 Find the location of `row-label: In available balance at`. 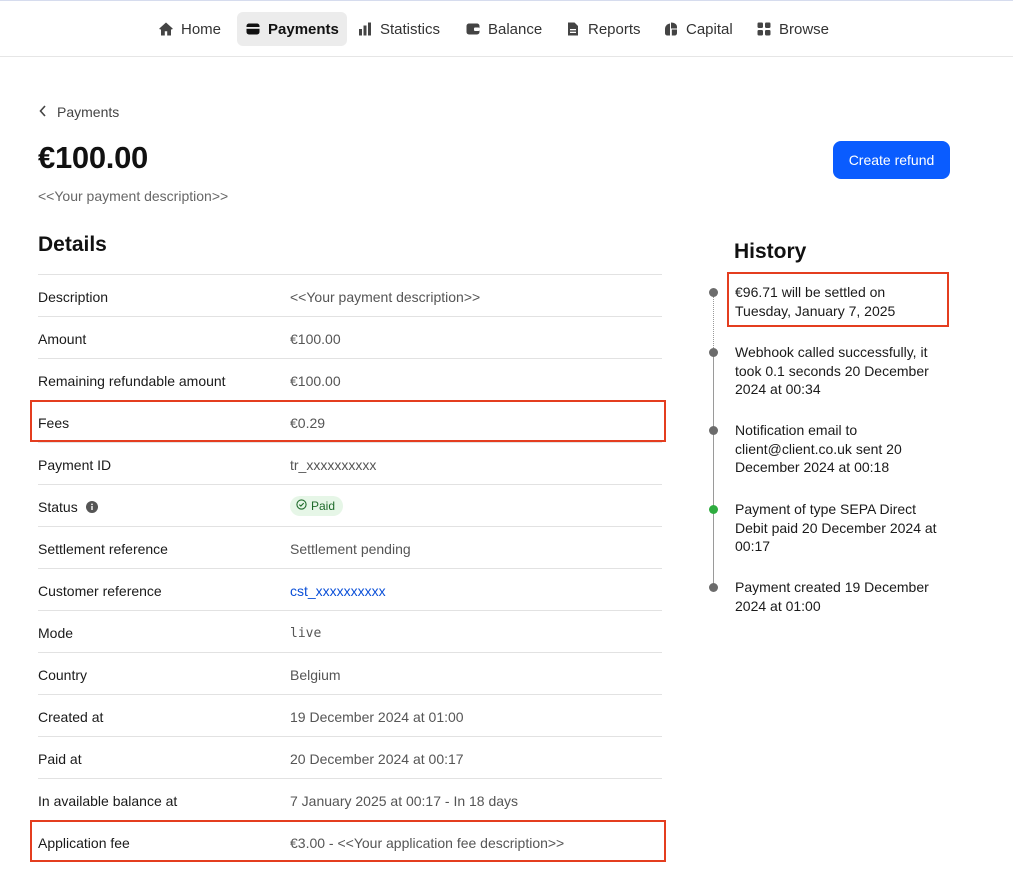

row-label: In available balance at is located at coordinates (108, 801).